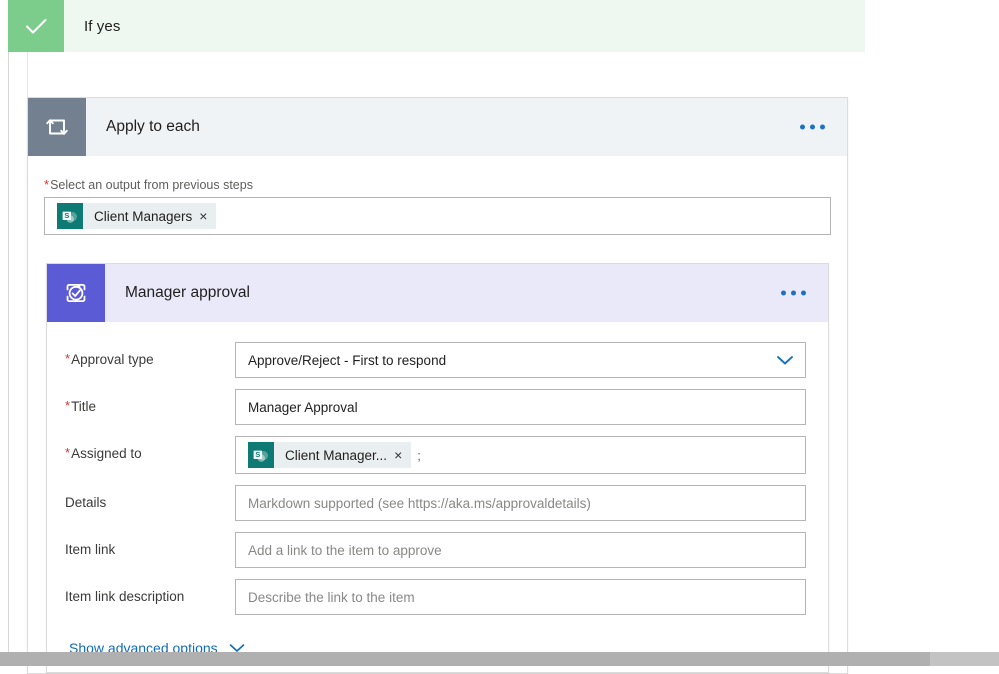  Describe the element at coordinates (345, 550) in the screenshot. I see `item-link-placeholder: Add a link to the item to approve` at that location.